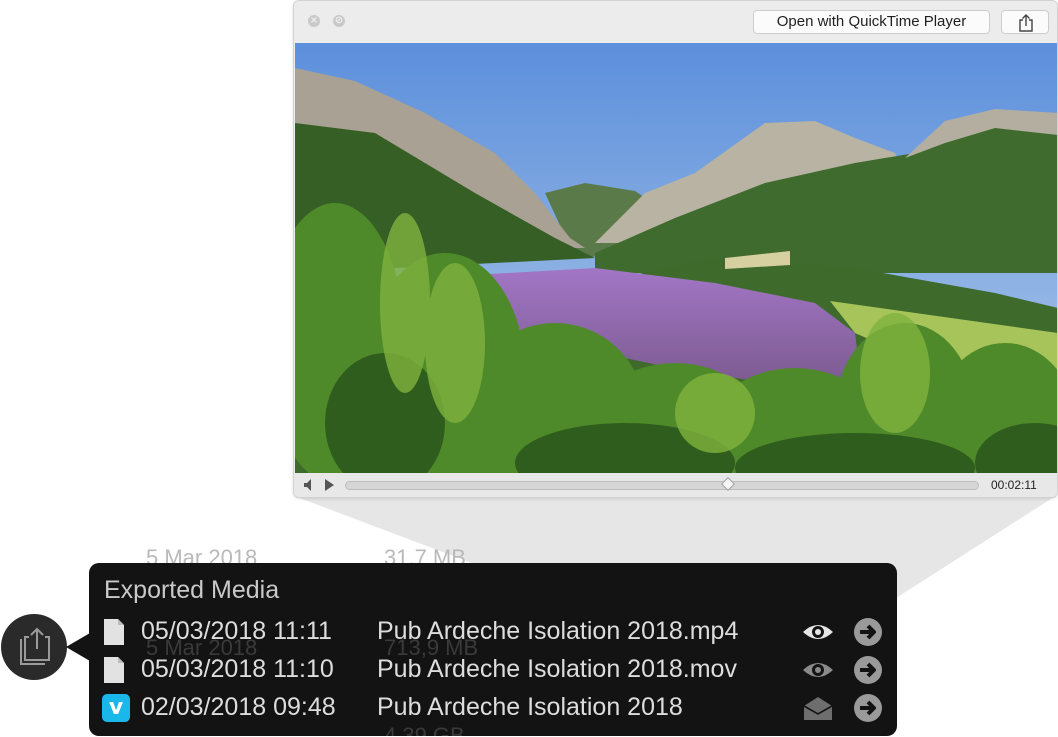 The image size is (1058, 737). I want to click on vimeo-icon: v, so click(116, 708).